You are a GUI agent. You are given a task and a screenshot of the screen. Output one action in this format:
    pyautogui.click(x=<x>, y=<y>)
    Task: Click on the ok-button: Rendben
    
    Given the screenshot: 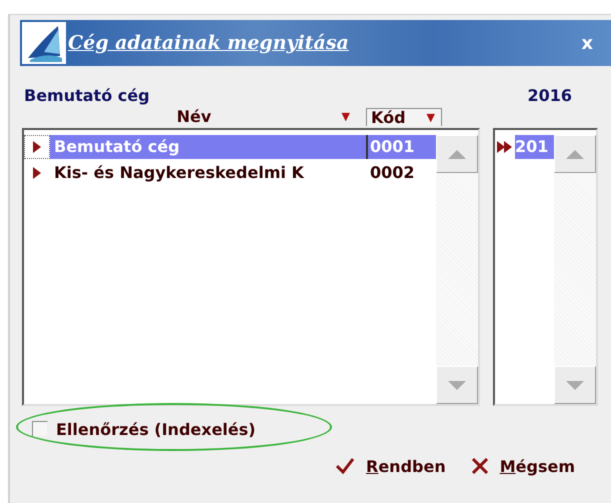 What is the action you would take?
    pyautogui.click(x=391, y=466)
    